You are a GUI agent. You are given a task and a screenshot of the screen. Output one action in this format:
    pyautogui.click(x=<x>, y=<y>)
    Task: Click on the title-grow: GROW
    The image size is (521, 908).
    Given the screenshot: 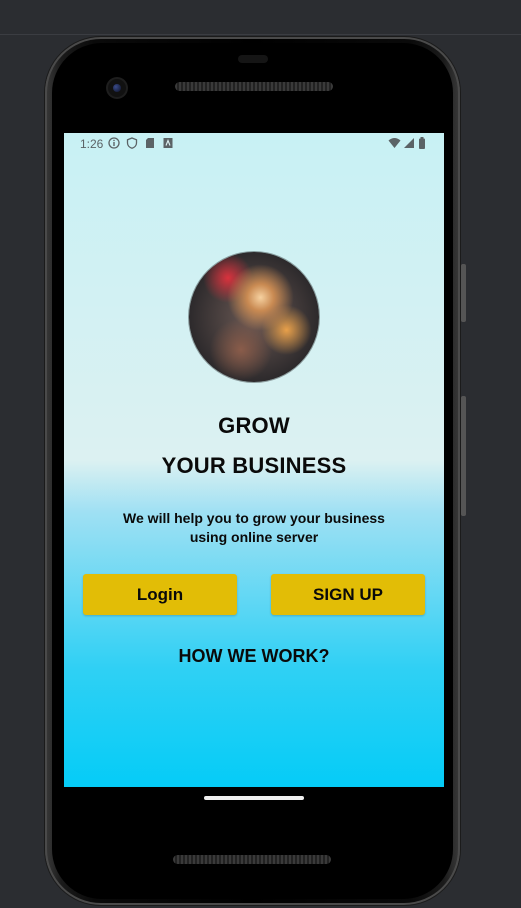 What is the action you would take?
    pyautogui.click(x=254, y=425)
    